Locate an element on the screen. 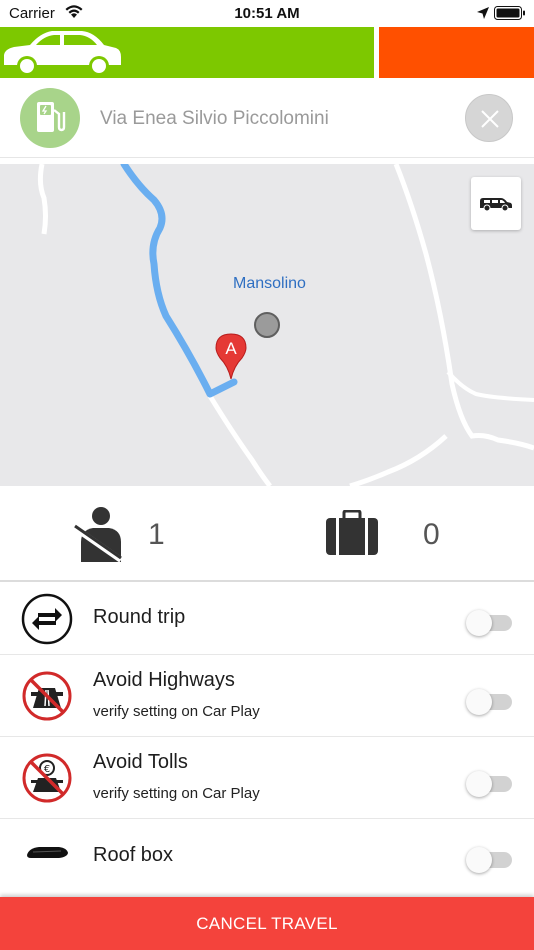  option-title: Round trip is located at coordinates (139, 617).